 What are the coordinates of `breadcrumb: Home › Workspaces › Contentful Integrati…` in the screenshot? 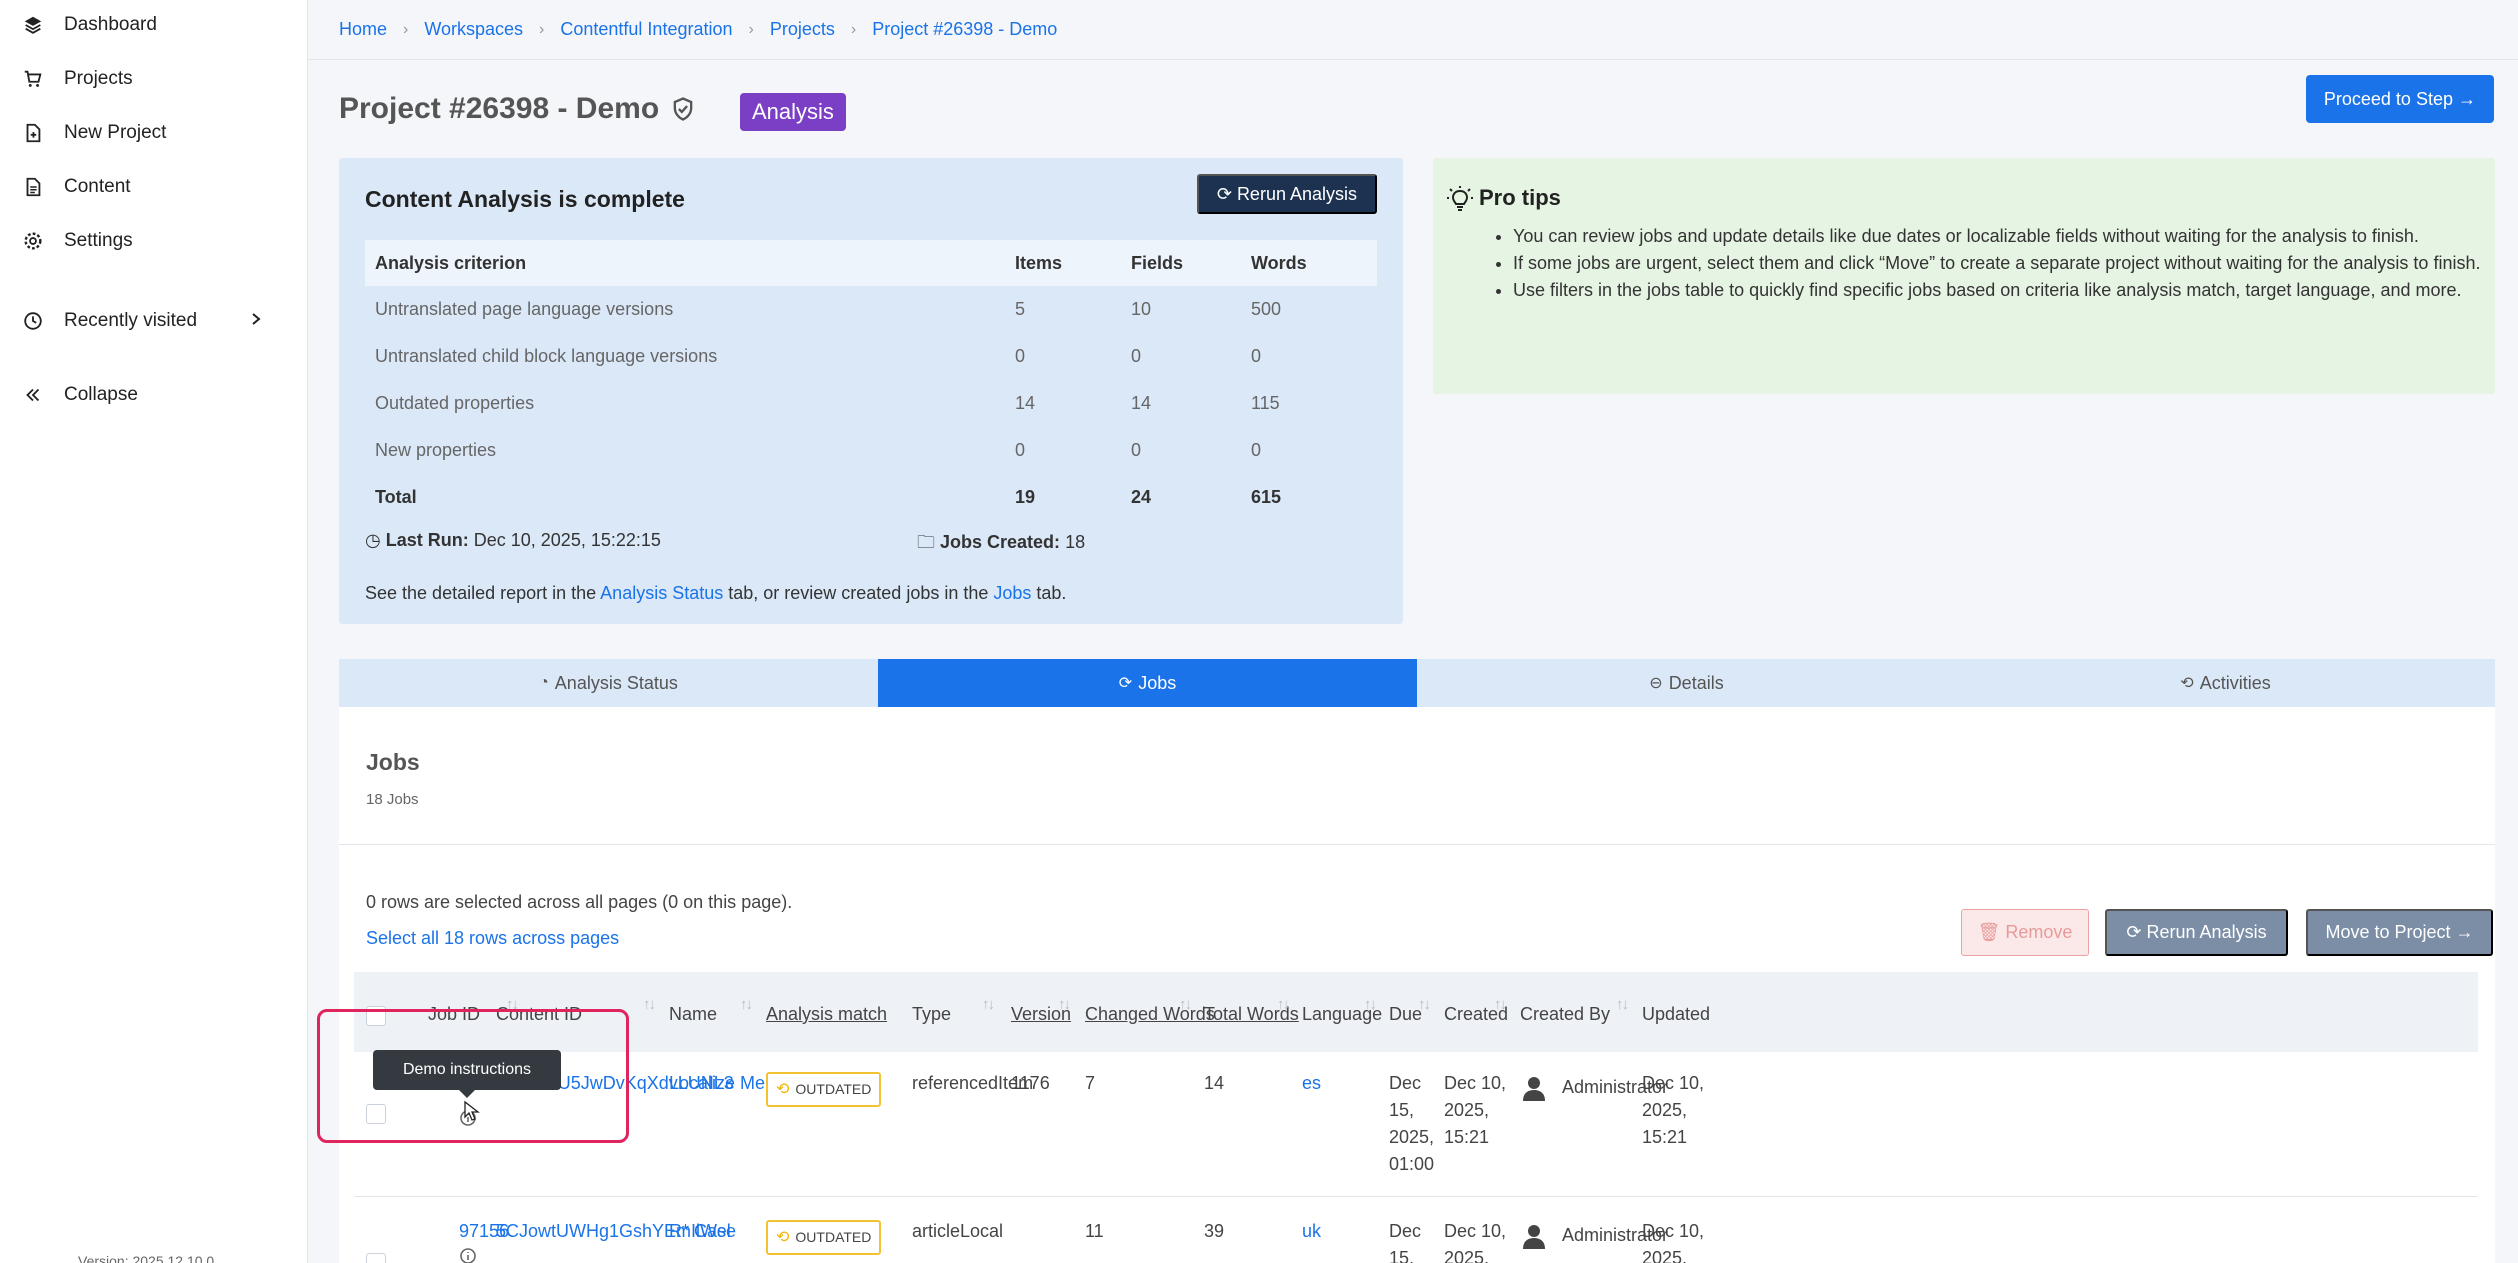 It's located at (1413, 30).